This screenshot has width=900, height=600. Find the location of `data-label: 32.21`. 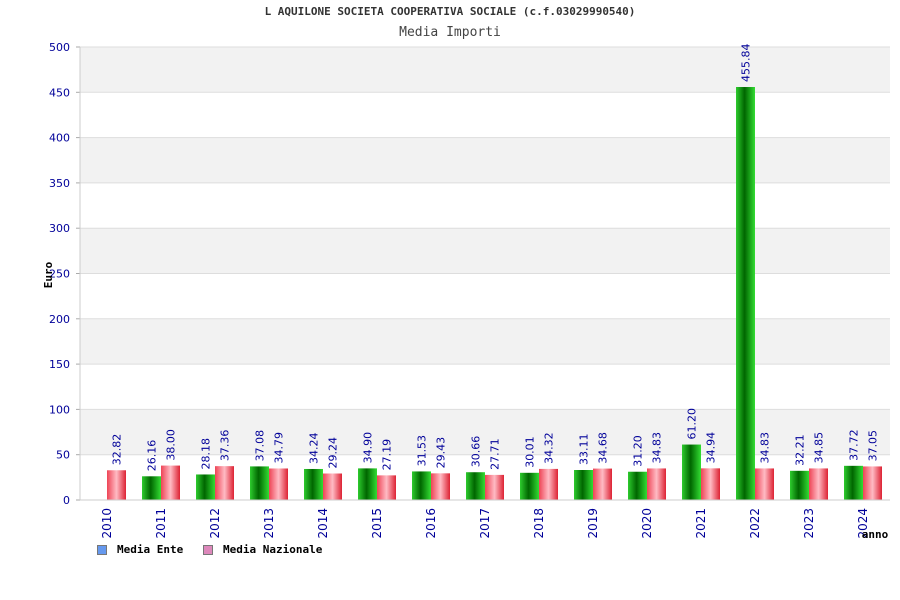

data-label: 32.21 is located at coordinates (800, 450).